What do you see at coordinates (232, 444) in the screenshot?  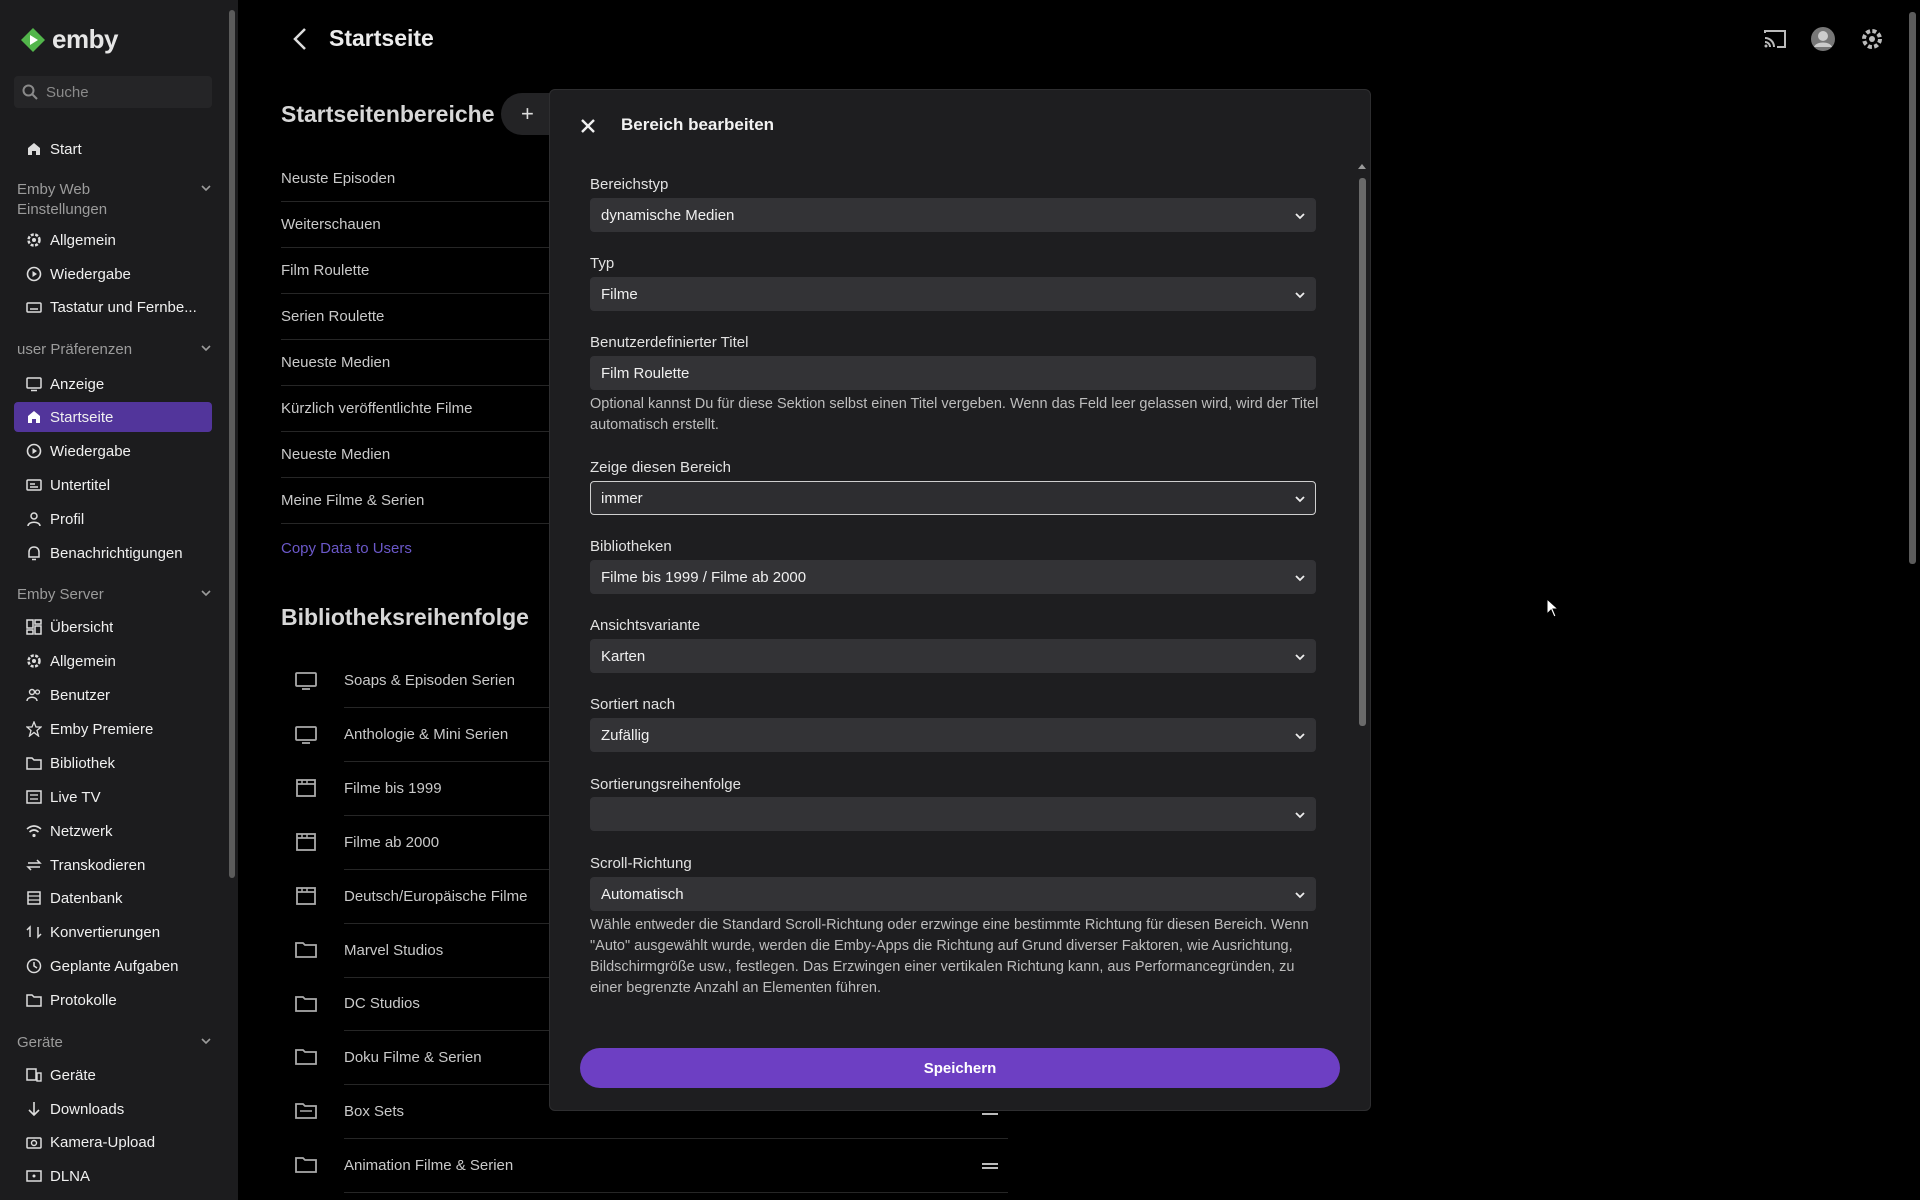 I see `sidebar-scrollbar` at bounding box center [232, 444].